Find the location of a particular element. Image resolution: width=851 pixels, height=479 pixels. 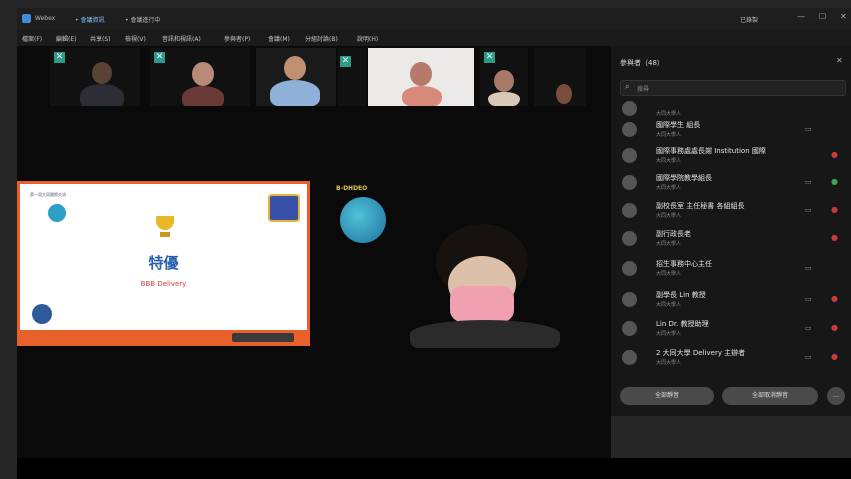

speaker-video is located at coordinates (485, 285).